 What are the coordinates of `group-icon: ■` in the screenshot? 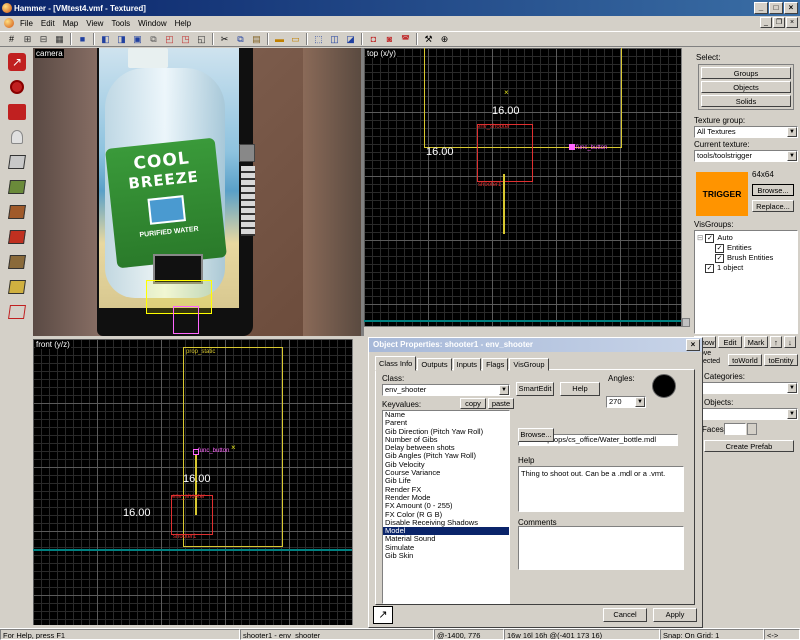 It's located at (82, 39).